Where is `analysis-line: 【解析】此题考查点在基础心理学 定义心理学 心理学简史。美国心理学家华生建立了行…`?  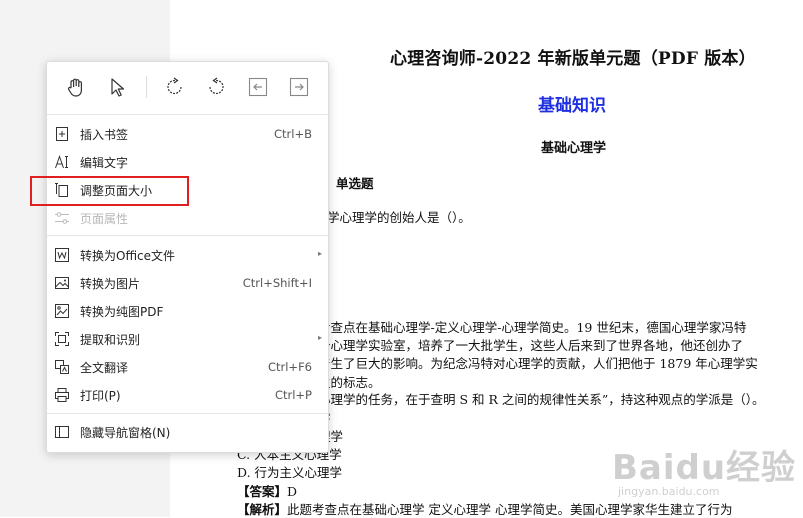
analysis-line: 【解析】此题考查点在基础心理学 定义心理学 心理学简史。美国心理学家华生建立了行… is located at coordinates (485, 509).